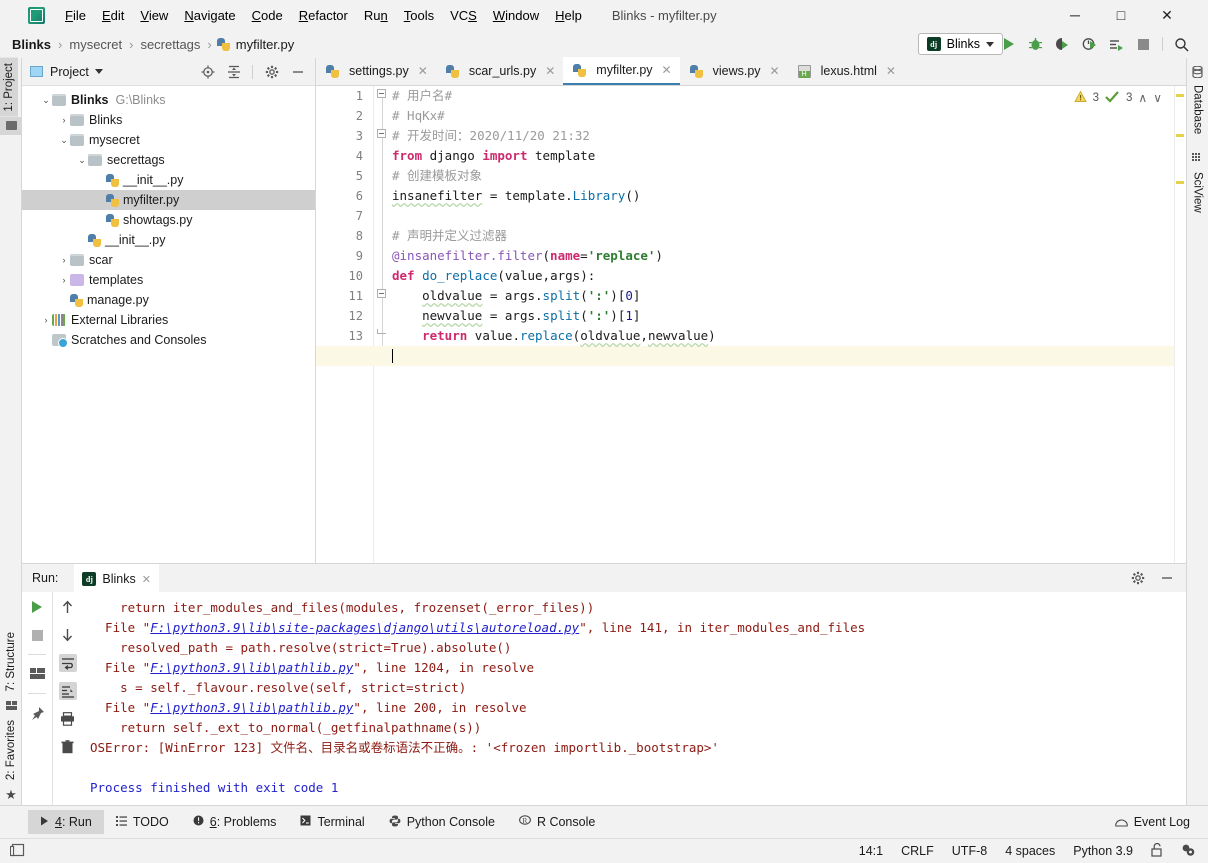 The height and width of the screenshot is (863, 1208). What do you see at coordinates (789, 96) in the screenshot?
I see `code-line-1: # 用户名#` at bounding box center [789, 96].